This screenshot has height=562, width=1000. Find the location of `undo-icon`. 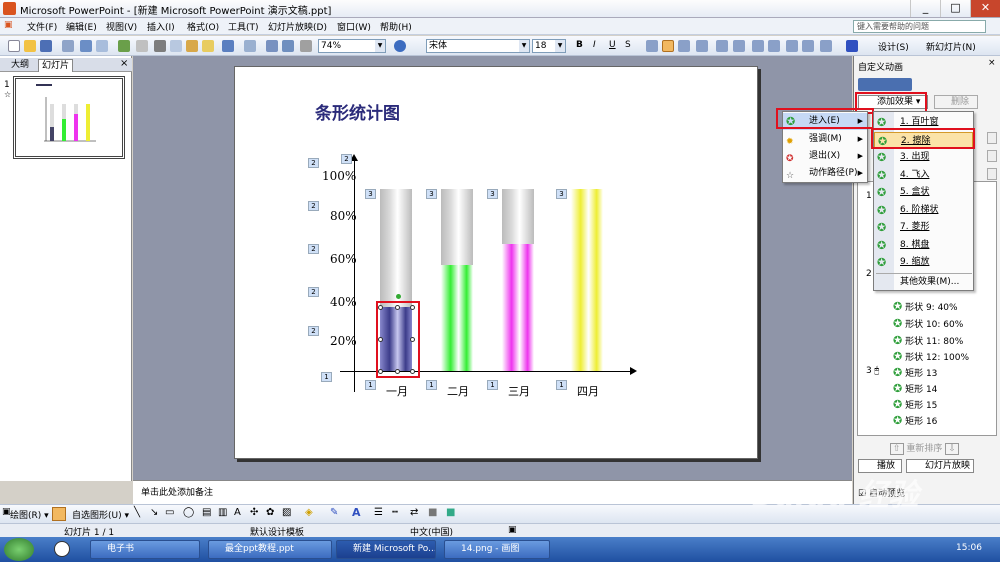

undo-icon is located at coordinates (228, 46).